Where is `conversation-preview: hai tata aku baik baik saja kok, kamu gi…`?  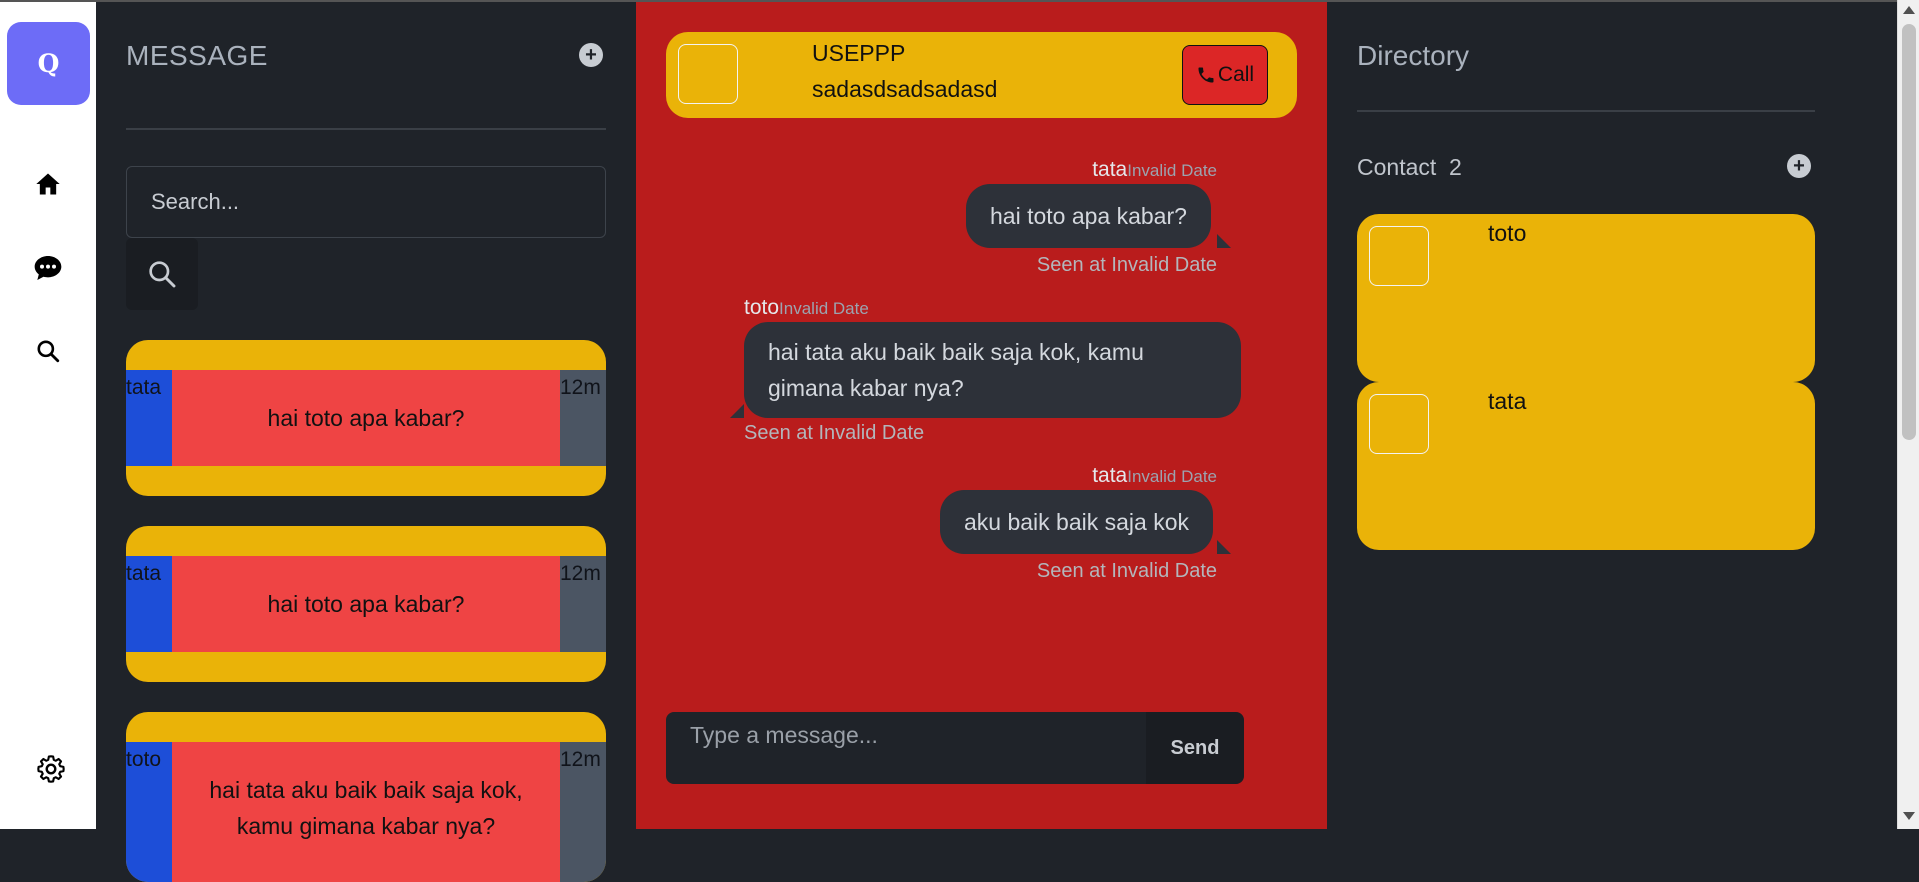
conversation-preview: hai tata aku baik baik saja kok, kamu gi… is located at coordinates (366, 812).